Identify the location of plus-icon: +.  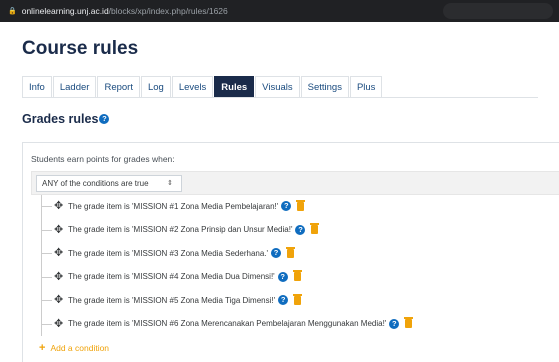
(42, 348).